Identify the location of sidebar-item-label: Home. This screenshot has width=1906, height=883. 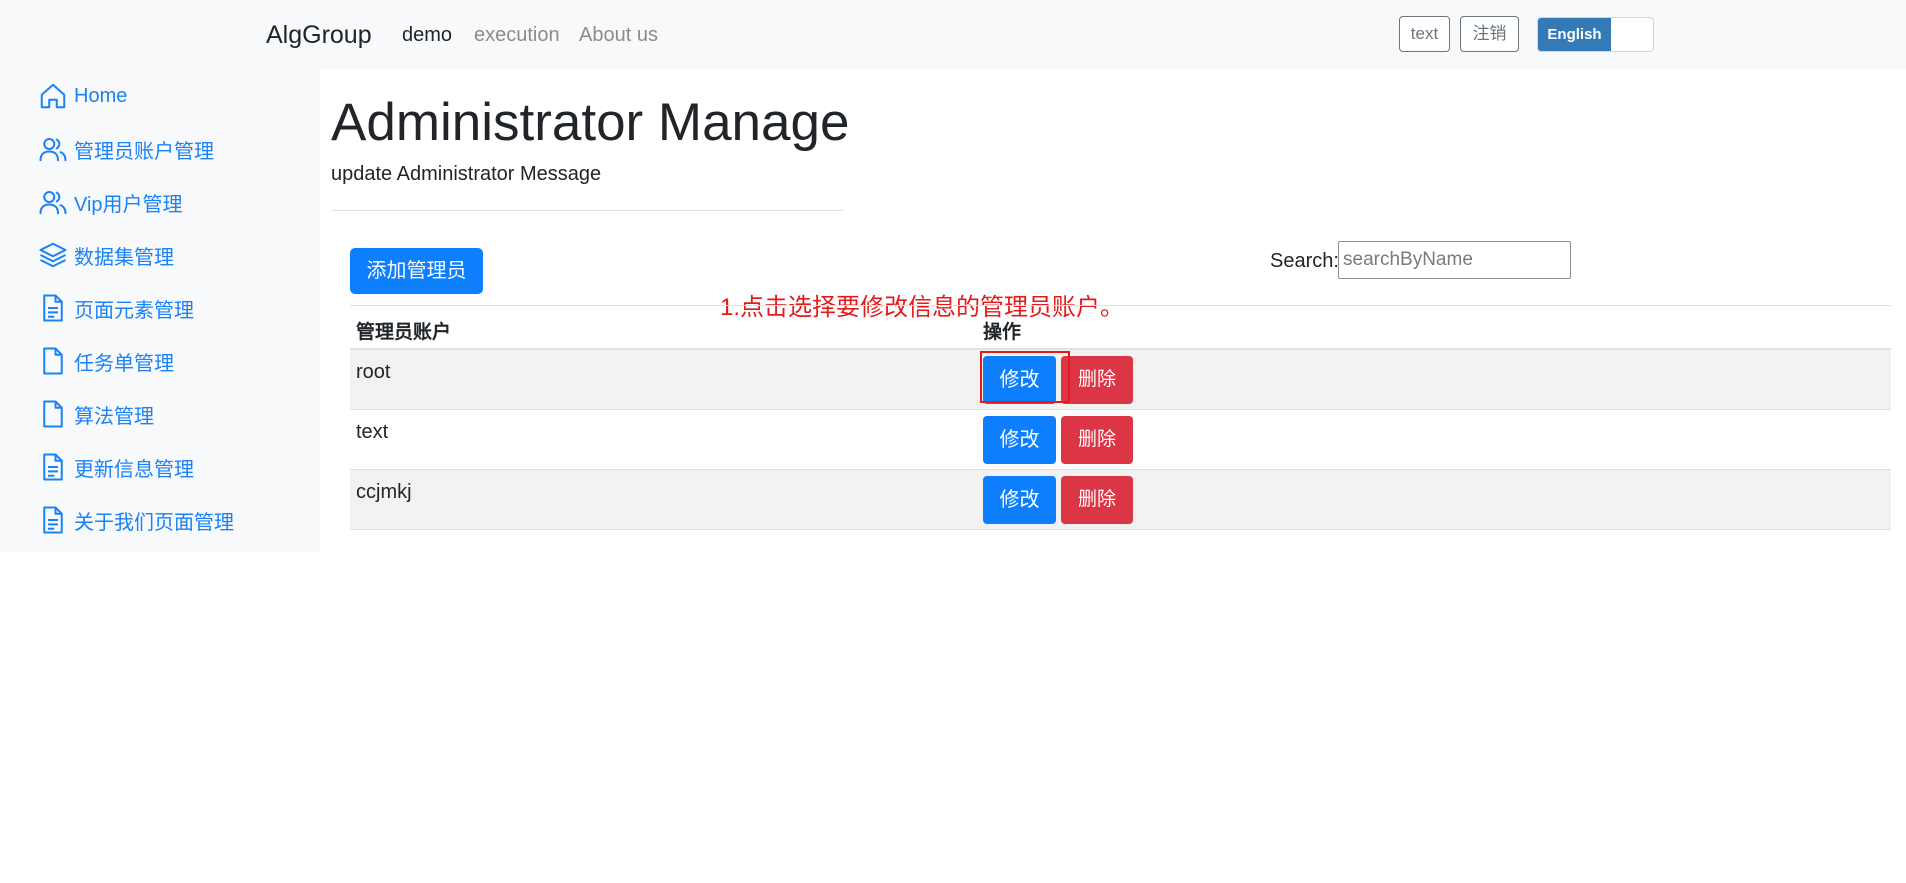
(101, 95).